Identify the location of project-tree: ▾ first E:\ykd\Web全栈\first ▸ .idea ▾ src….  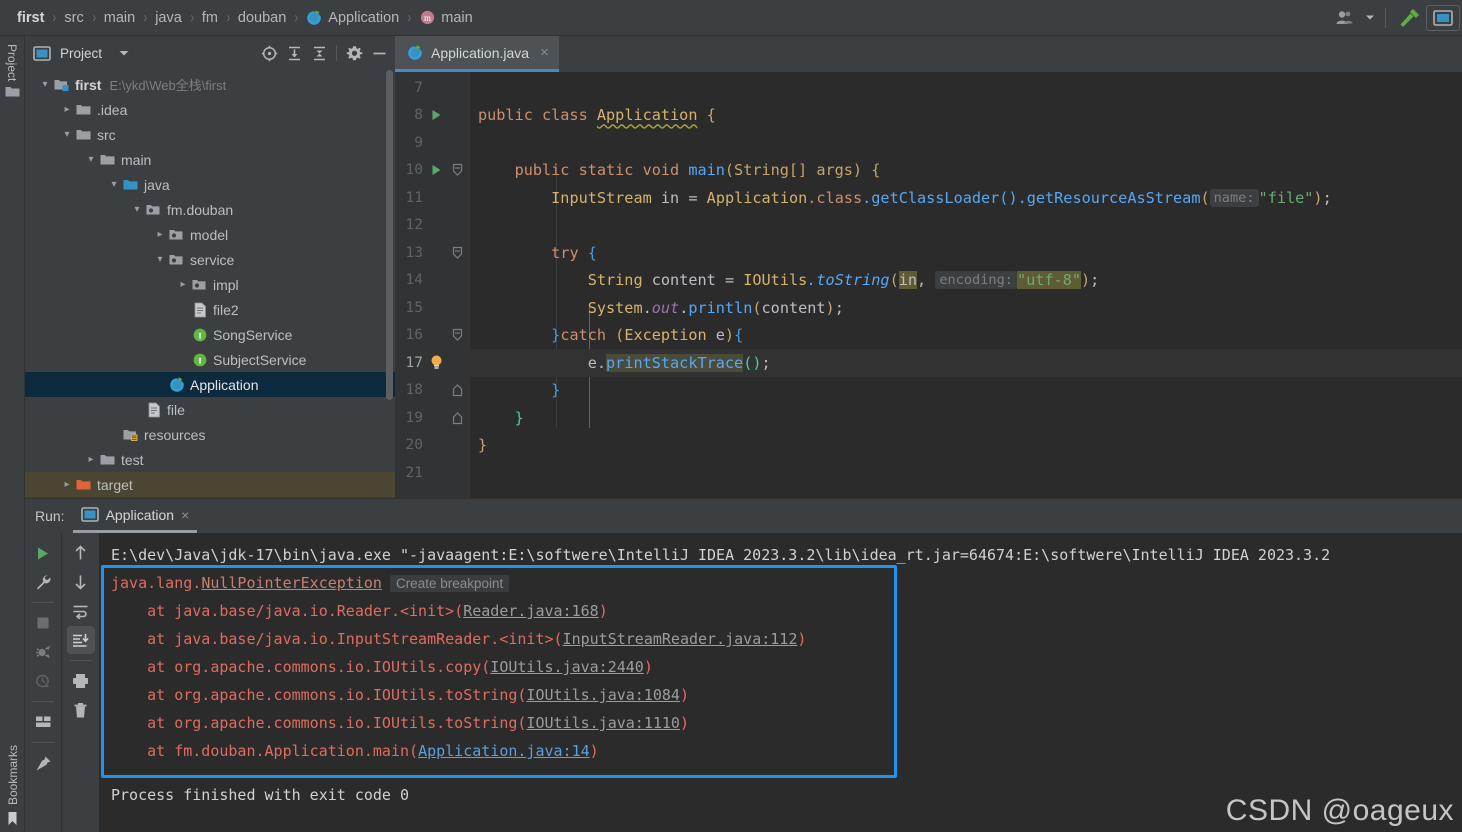
(210, 284).